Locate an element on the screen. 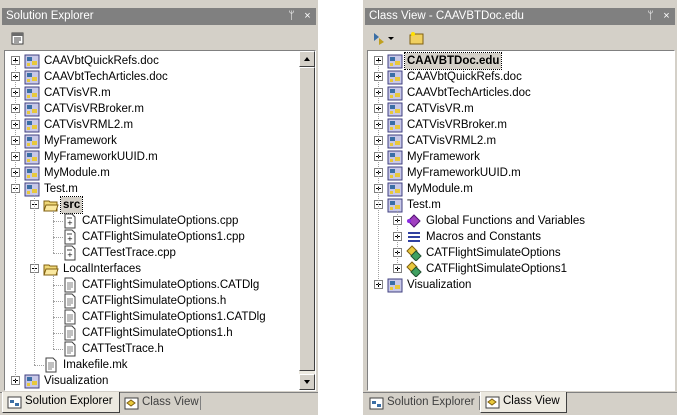  macros-icon is located at coordinates (414, 237).